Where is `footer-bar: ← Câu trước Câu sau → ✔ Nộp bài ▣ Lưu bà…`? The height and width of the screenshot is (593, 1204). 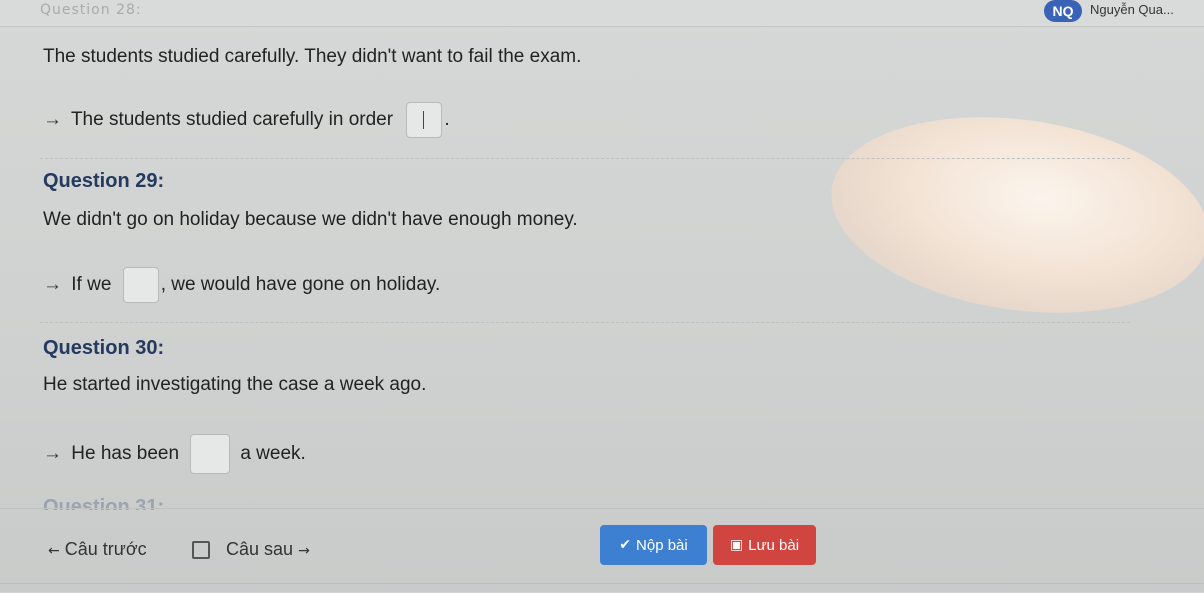 footer-bar: ← Câu trước Câu sau → ✔ Nộp bài ▣ Lưu bà… is located at coordinates (602, 550).